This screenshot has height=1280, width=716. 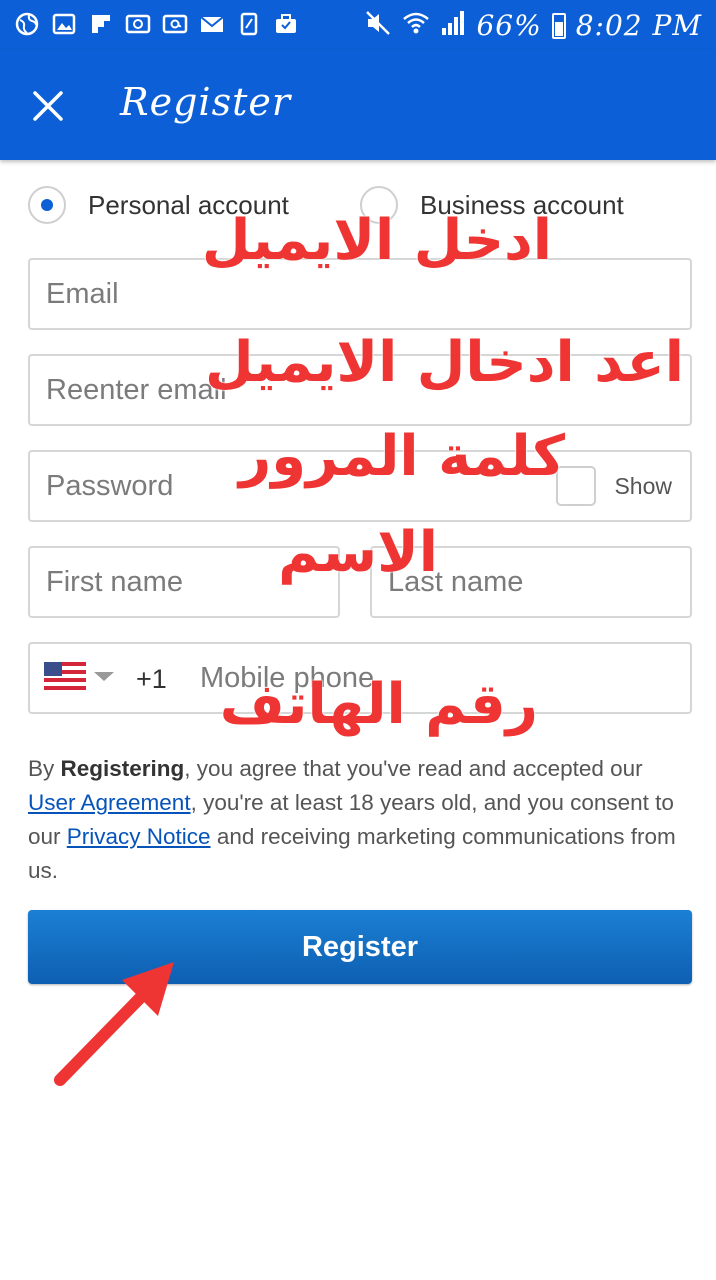 I want to click on globe-icon, so click(x=27, y=24).